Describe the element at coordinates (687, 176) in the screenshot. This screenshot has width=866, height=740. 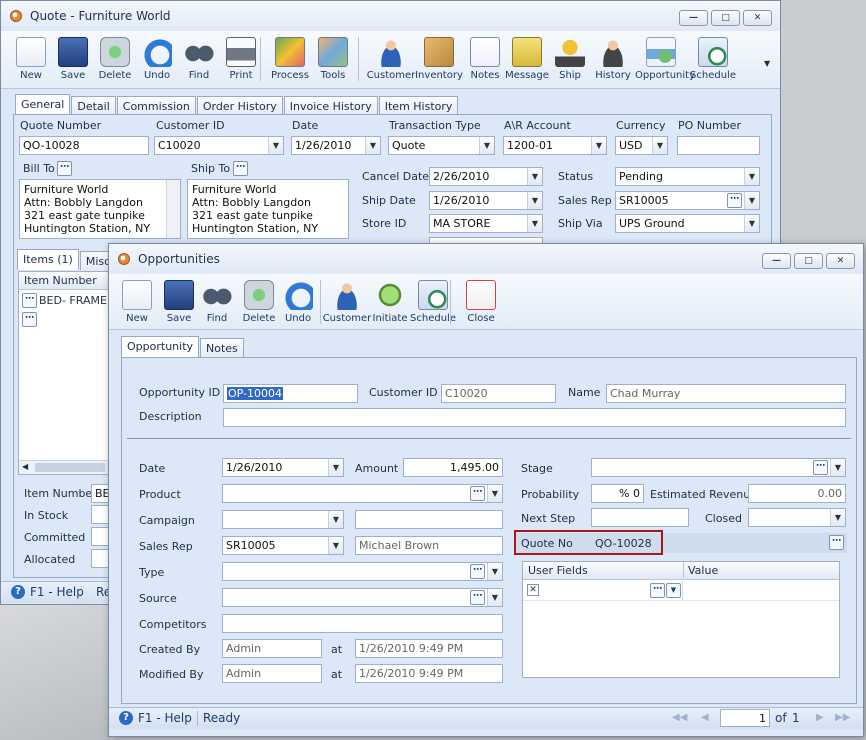
I see `status-field: Pending ▼` at that location.